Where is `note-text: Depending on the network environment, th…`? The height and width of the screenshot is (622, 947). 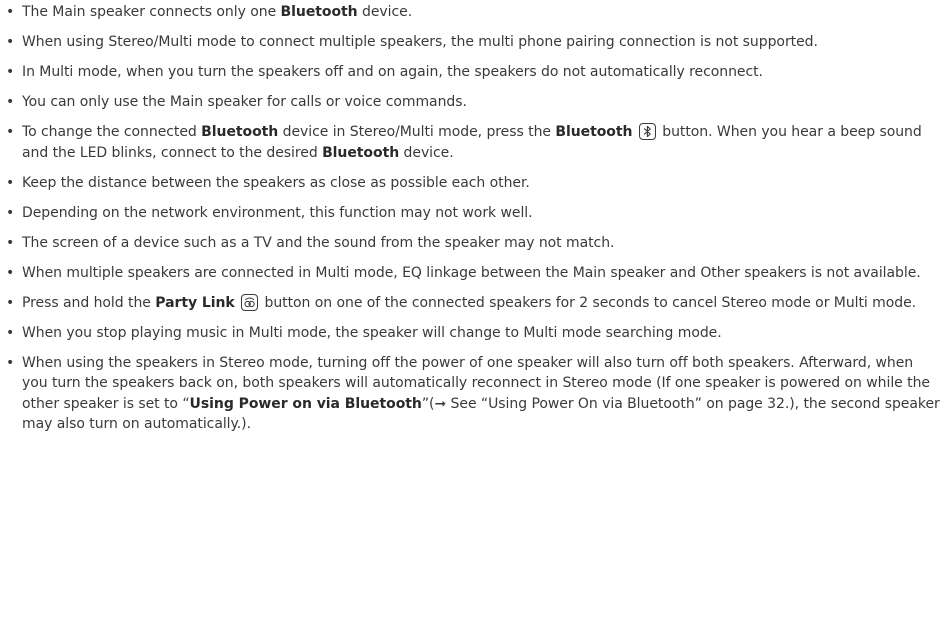 note-text: Depending on the network environment, th… is located at coordinates (277, 212).